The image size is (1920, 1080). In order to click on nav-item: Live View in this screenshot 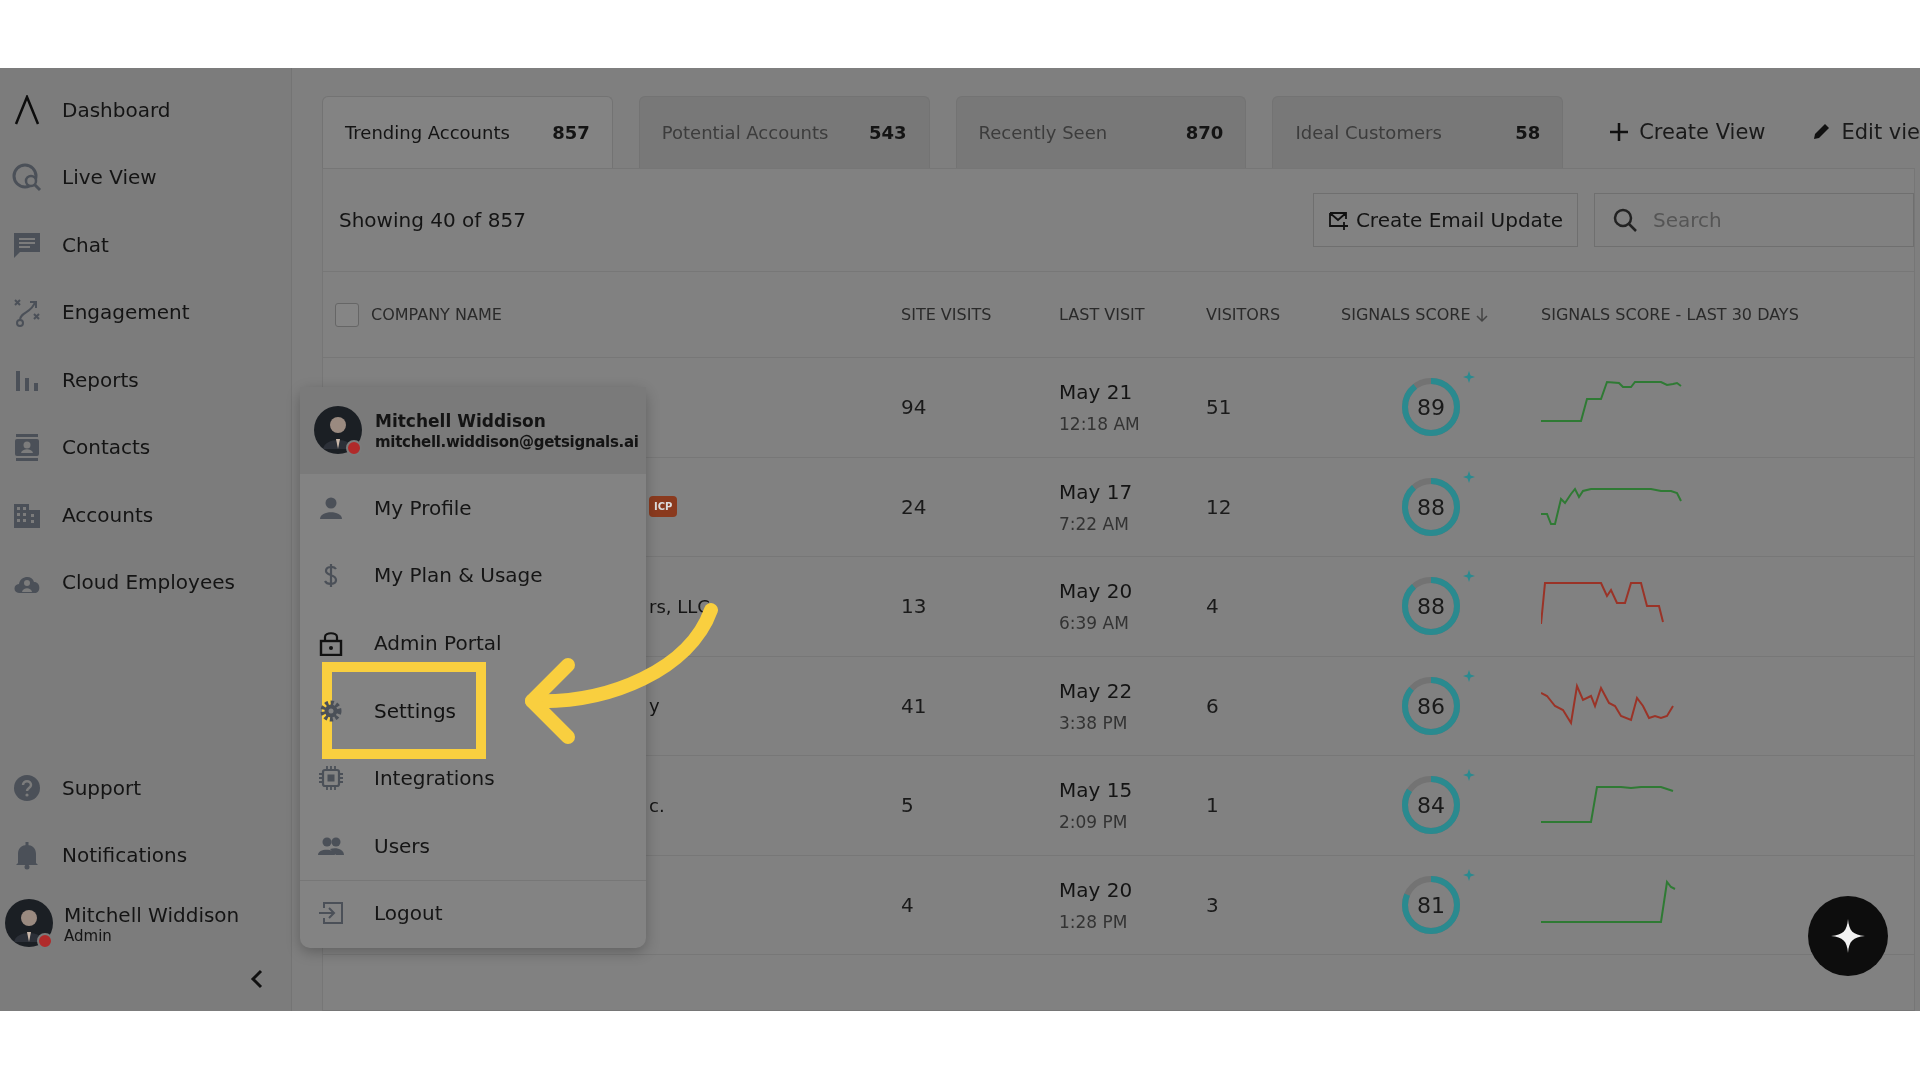, I will do `click(145, 177)`.